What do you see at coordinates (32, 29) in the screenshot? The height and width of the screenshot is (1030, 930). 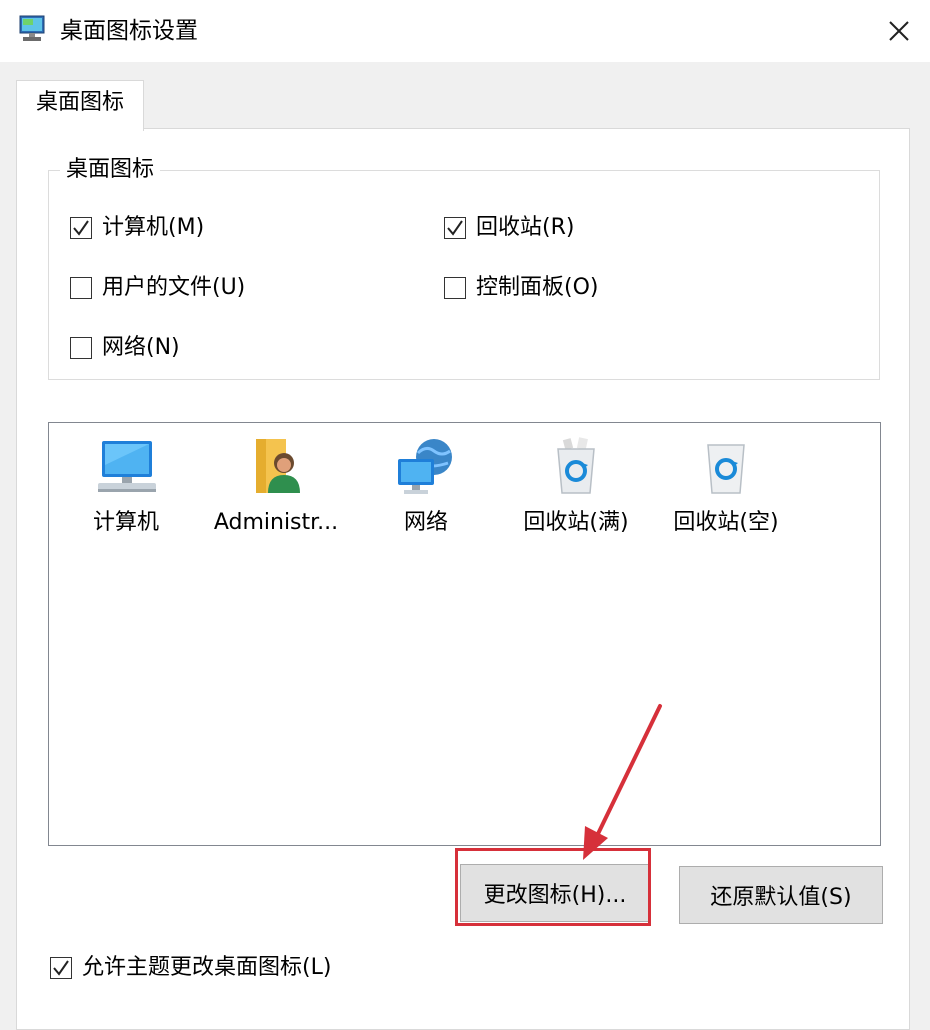 I see `desktop-settings-icon` at bounding box center [32, 29].